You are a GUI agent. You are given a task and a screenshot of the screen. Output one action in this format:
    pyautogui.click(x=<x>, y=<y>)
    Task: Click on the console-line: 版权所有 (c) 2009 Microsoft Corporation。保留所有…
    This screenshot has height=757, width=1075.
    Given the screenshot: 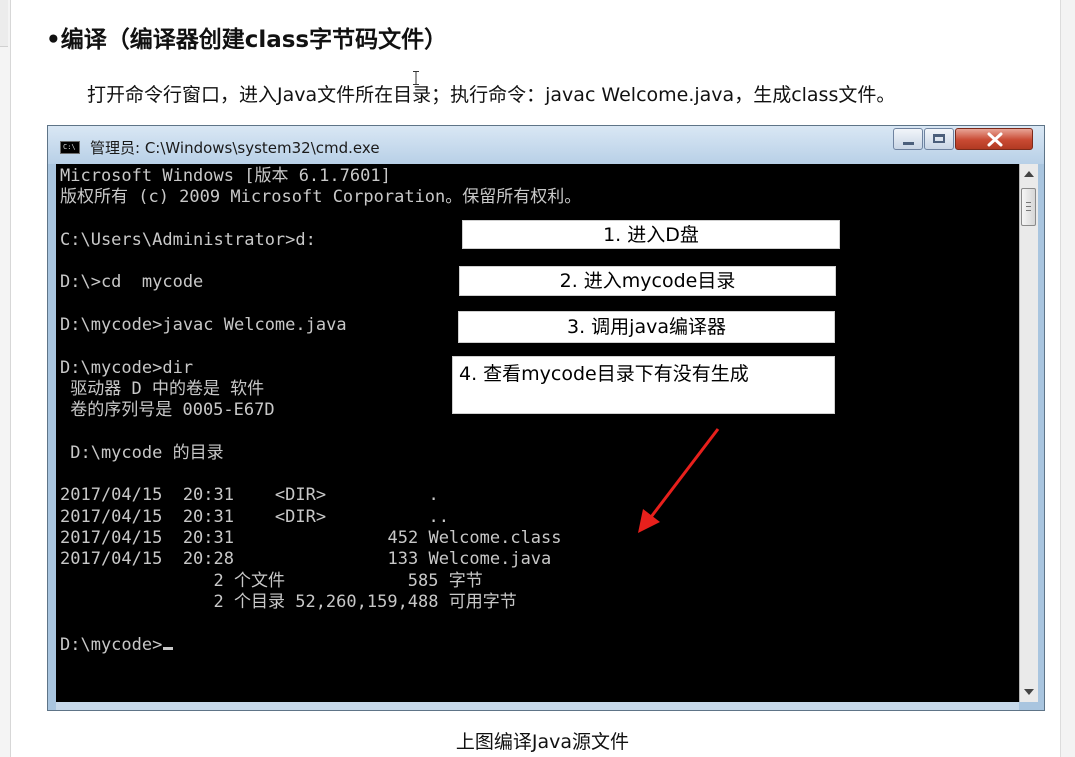 What is the action you would take?
    pyautogui.click(x=321, y=197)
    